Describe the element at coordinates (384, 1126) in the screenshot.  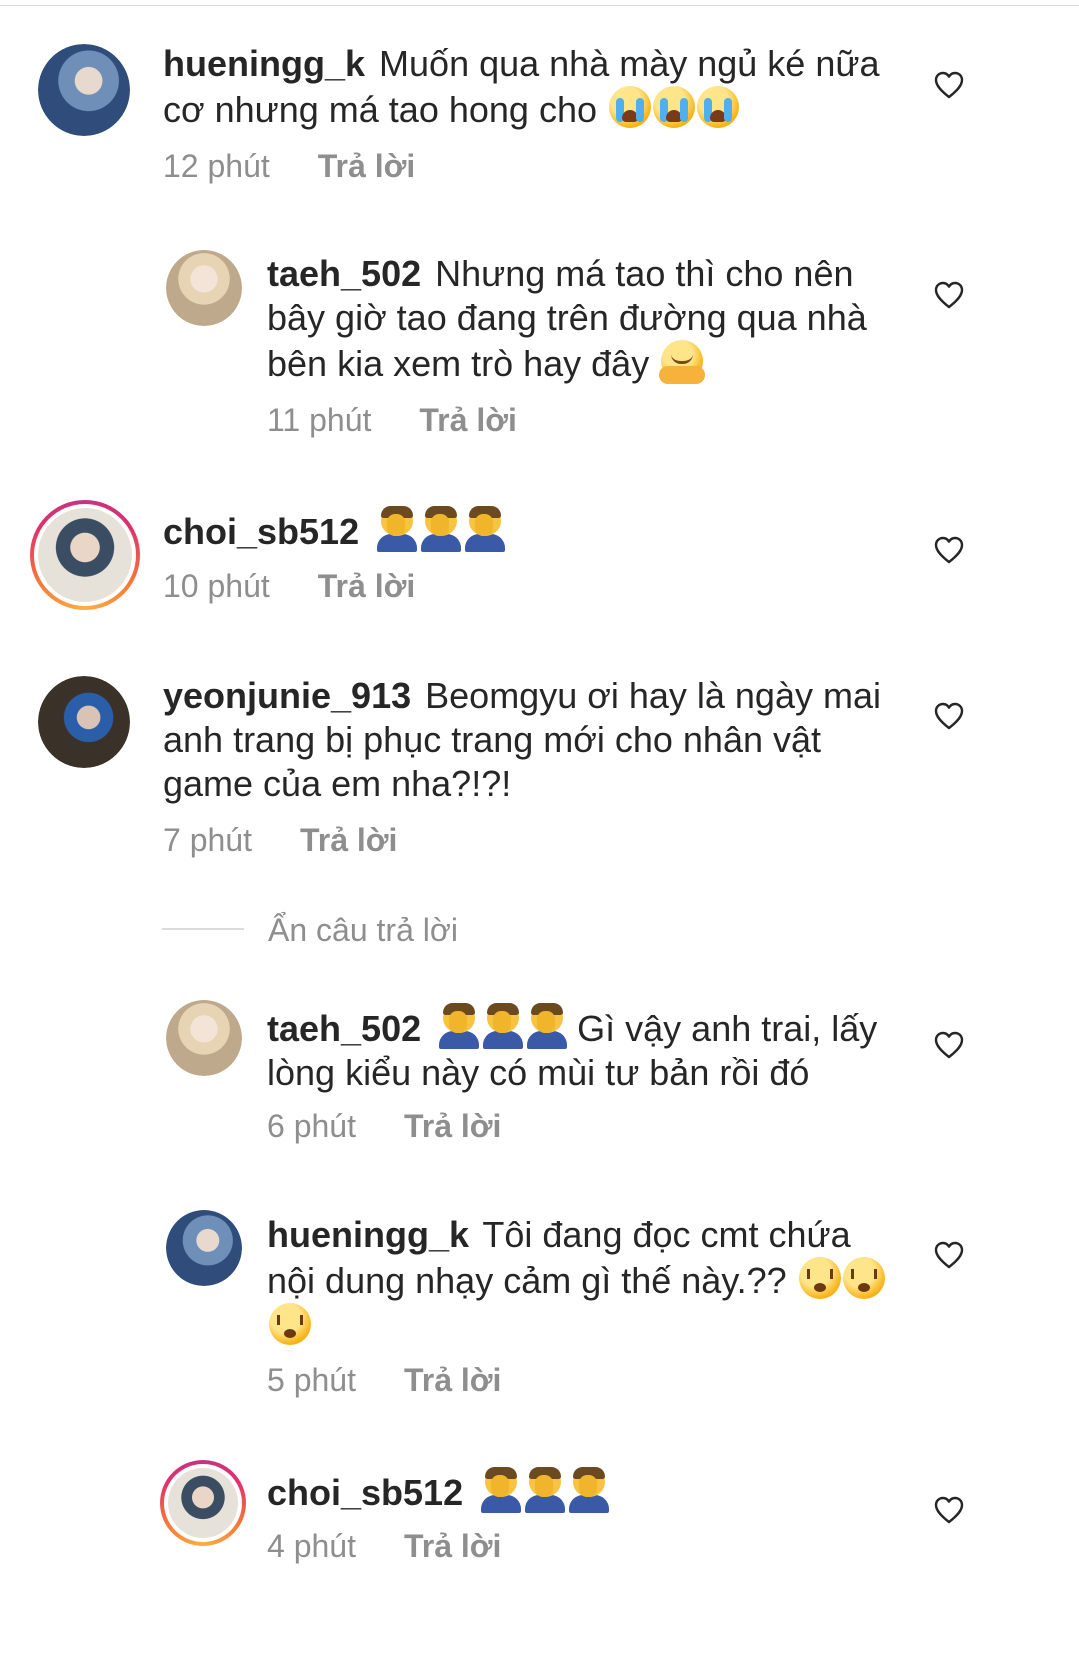
I see `comment-meta: 6 phút Trả lời` at that location.